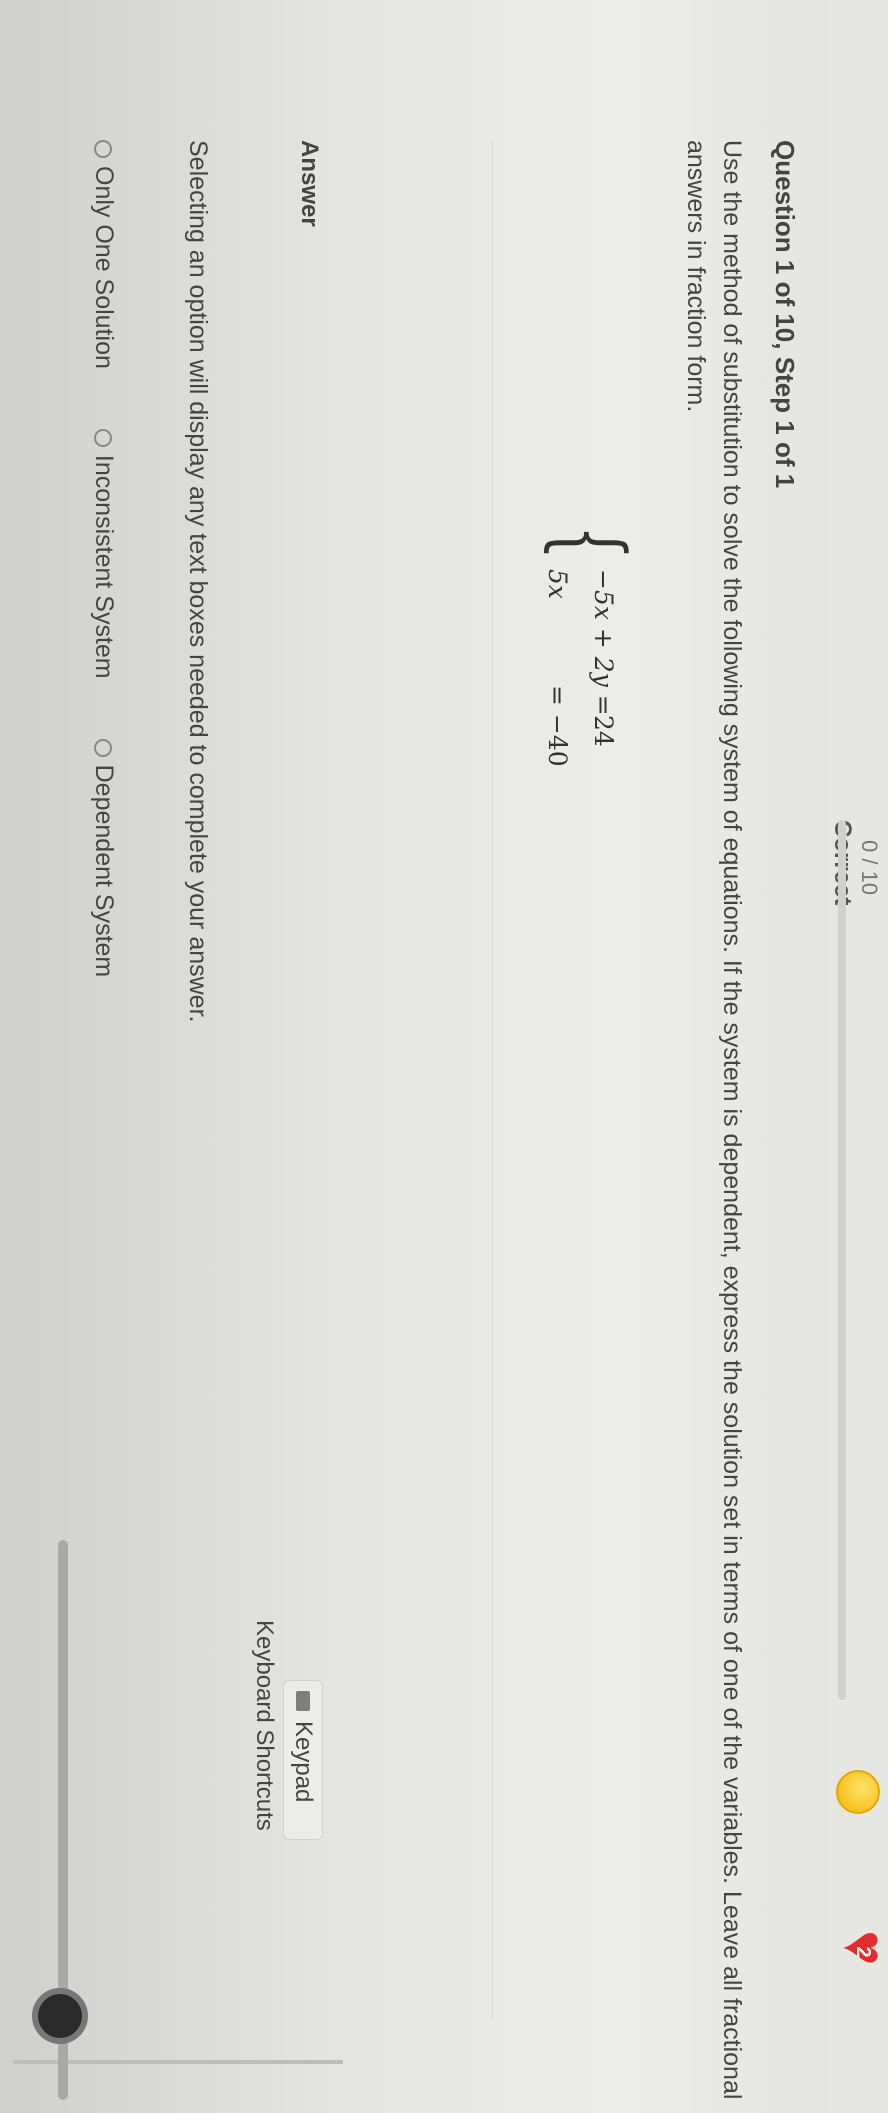  I want to click on coin-icon, so click(858, 1792).